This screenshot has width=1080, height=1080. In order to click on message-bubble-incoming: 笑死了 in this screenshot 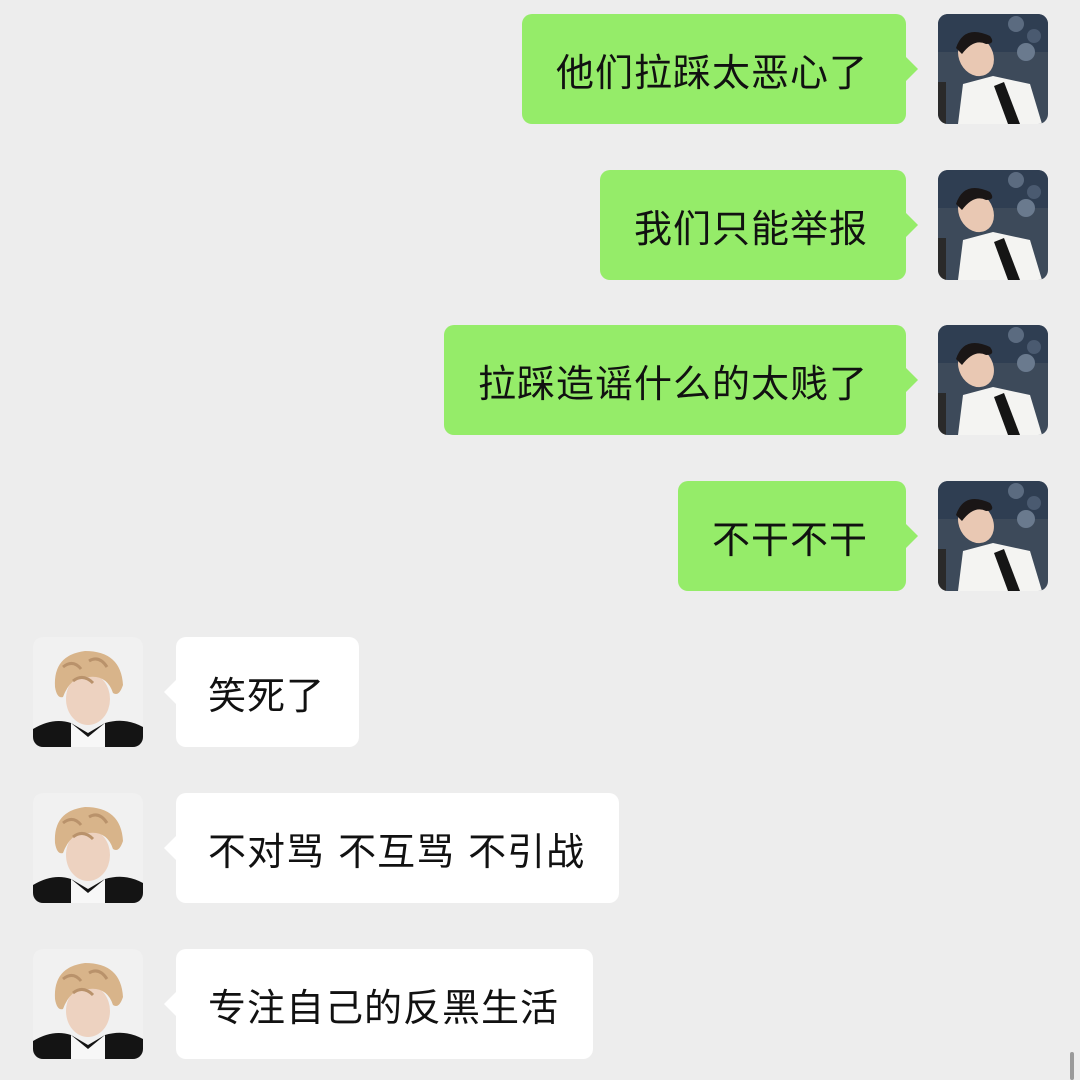, I will do `click(262, 692)`.